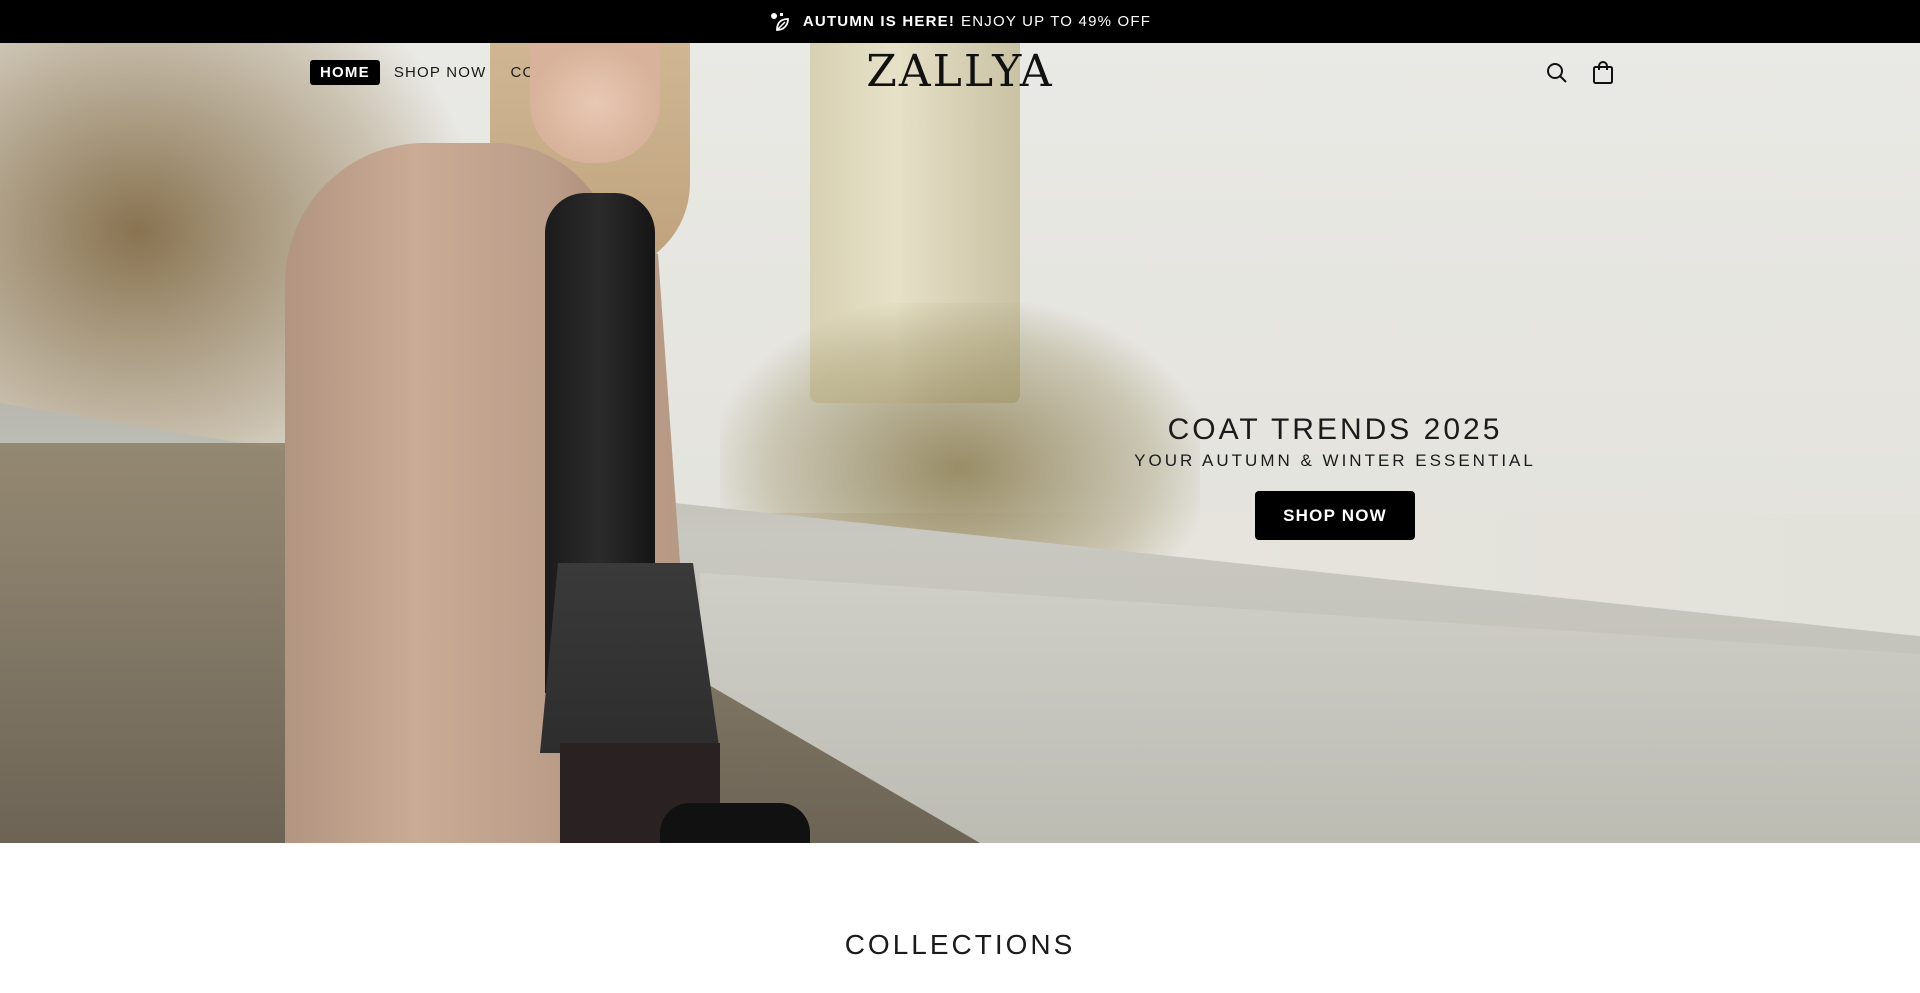 The width and height of the screenshot is (1920, 993). What do you see at coordinates (879, 21) in the screenshot?
I see `announcement-highlight: AUTUMN IS HERE!` at bounding box center [879, 21].